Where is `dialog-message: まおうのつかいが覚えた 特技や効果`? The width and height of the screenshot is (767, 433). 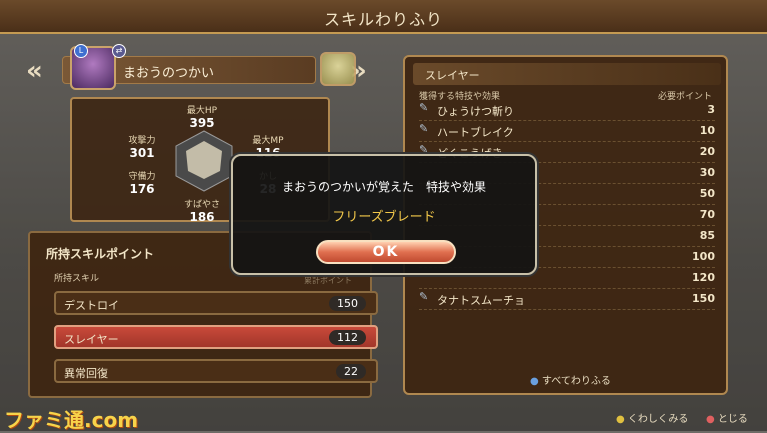 dialog-message: まおうのつかいが覚えた 特技や効果 is located at coordinates (383, 187).